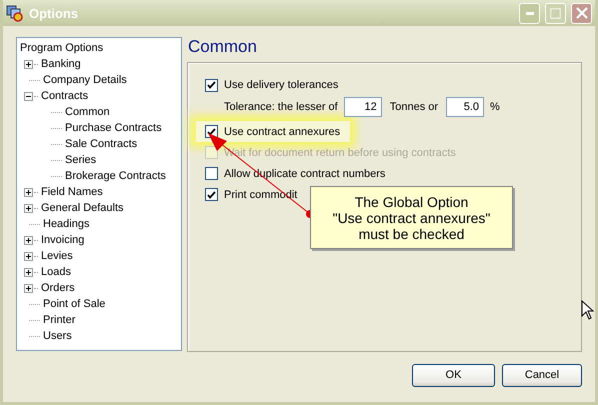  Describe the element at coordinates (58, 288) in the screenshot. I see `tree-item: Orders` at that location.